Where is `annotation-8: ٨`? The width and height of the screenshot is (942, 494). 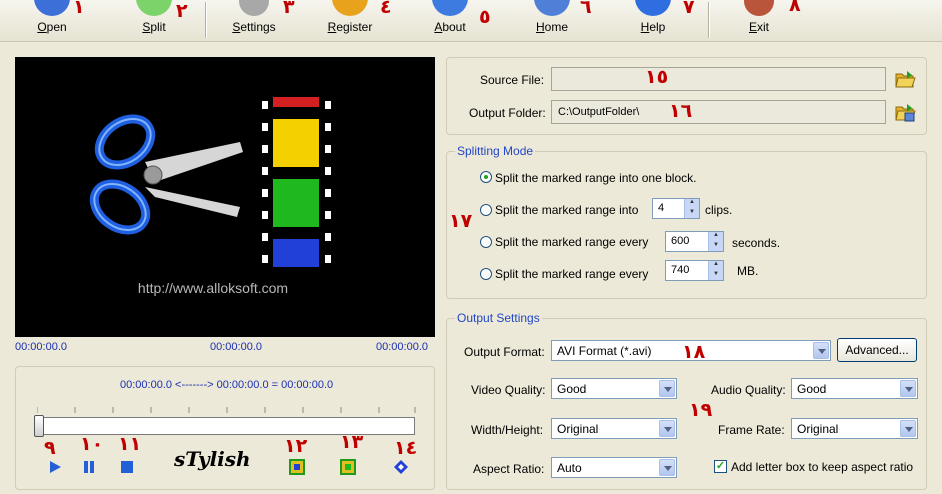
annotation-8: ٨ is located at coordinates (795, 8).